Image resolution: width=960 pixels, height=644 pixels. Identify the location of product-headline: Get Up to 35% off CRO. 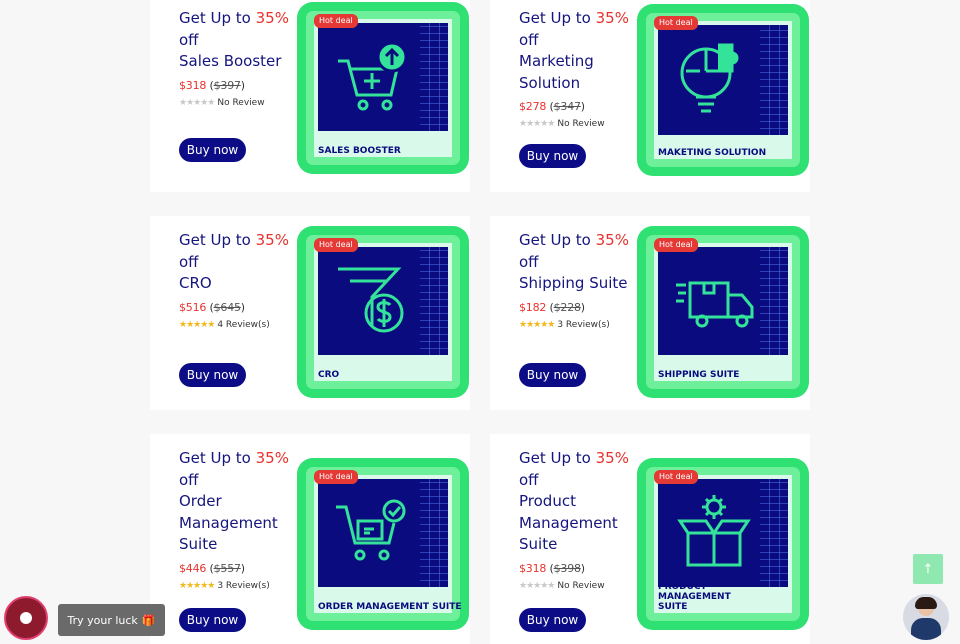
(235, 262).